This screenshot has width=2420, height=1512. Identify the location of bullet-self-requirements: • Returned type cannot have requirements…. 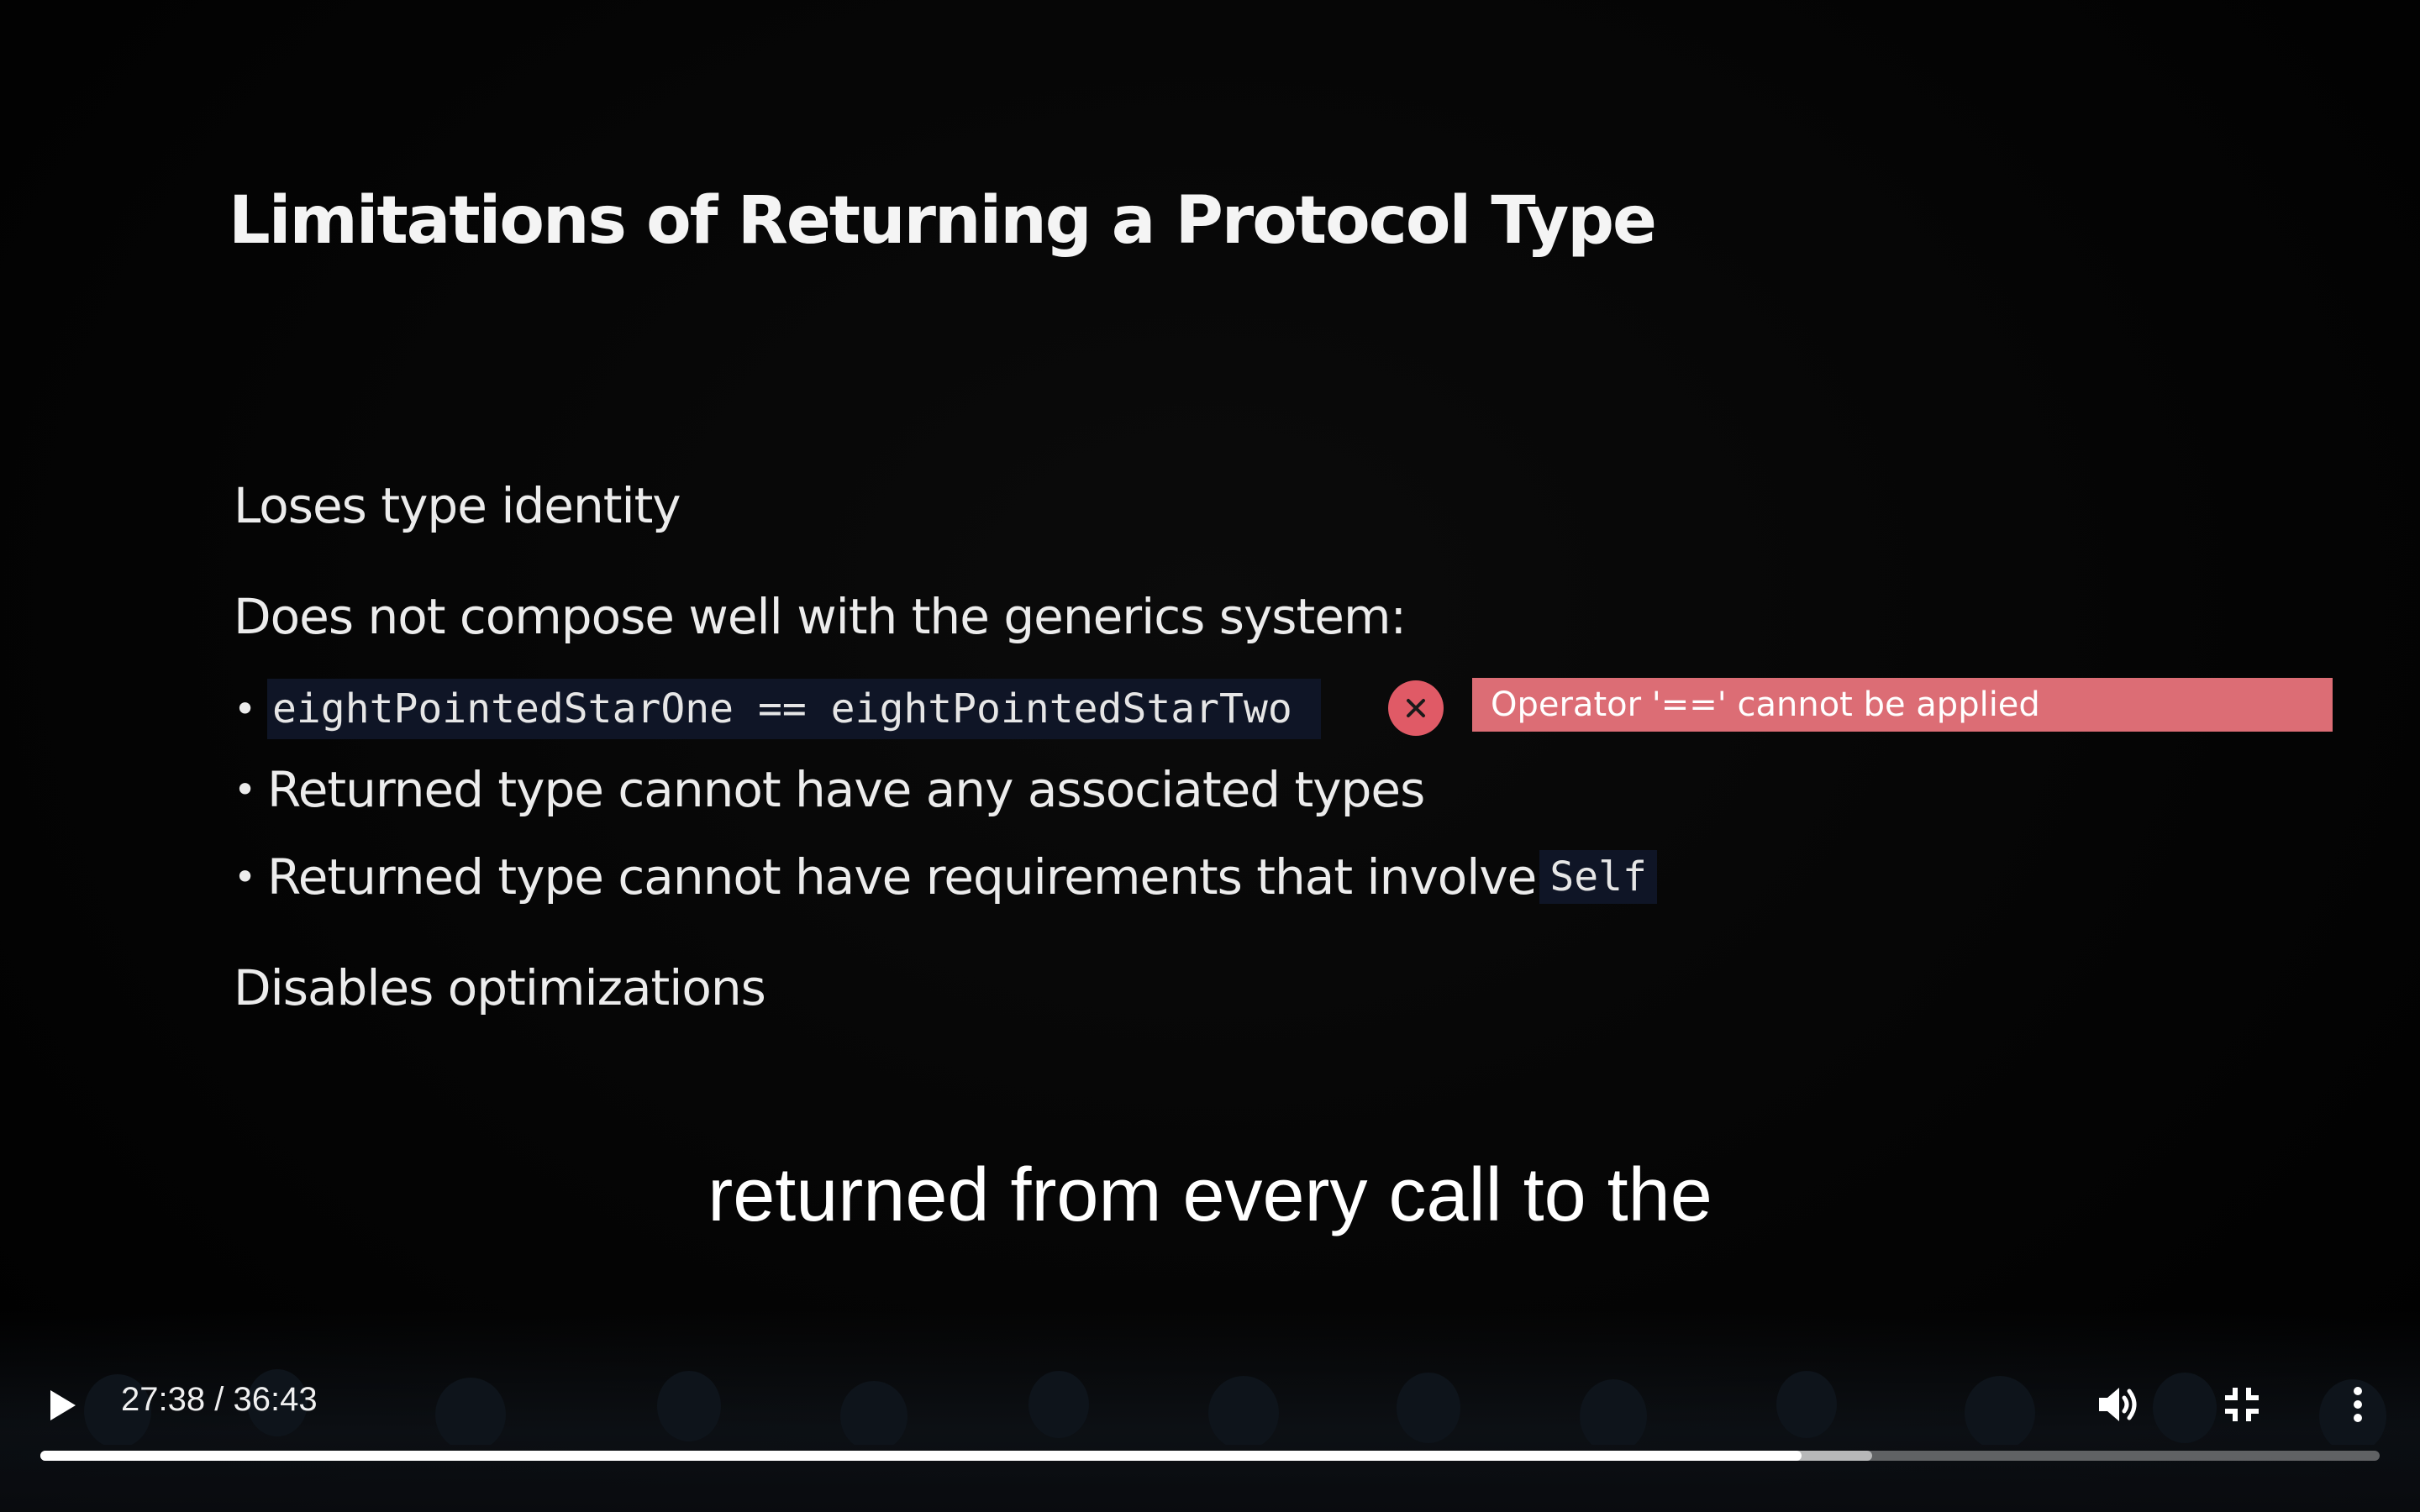
(945, 877).